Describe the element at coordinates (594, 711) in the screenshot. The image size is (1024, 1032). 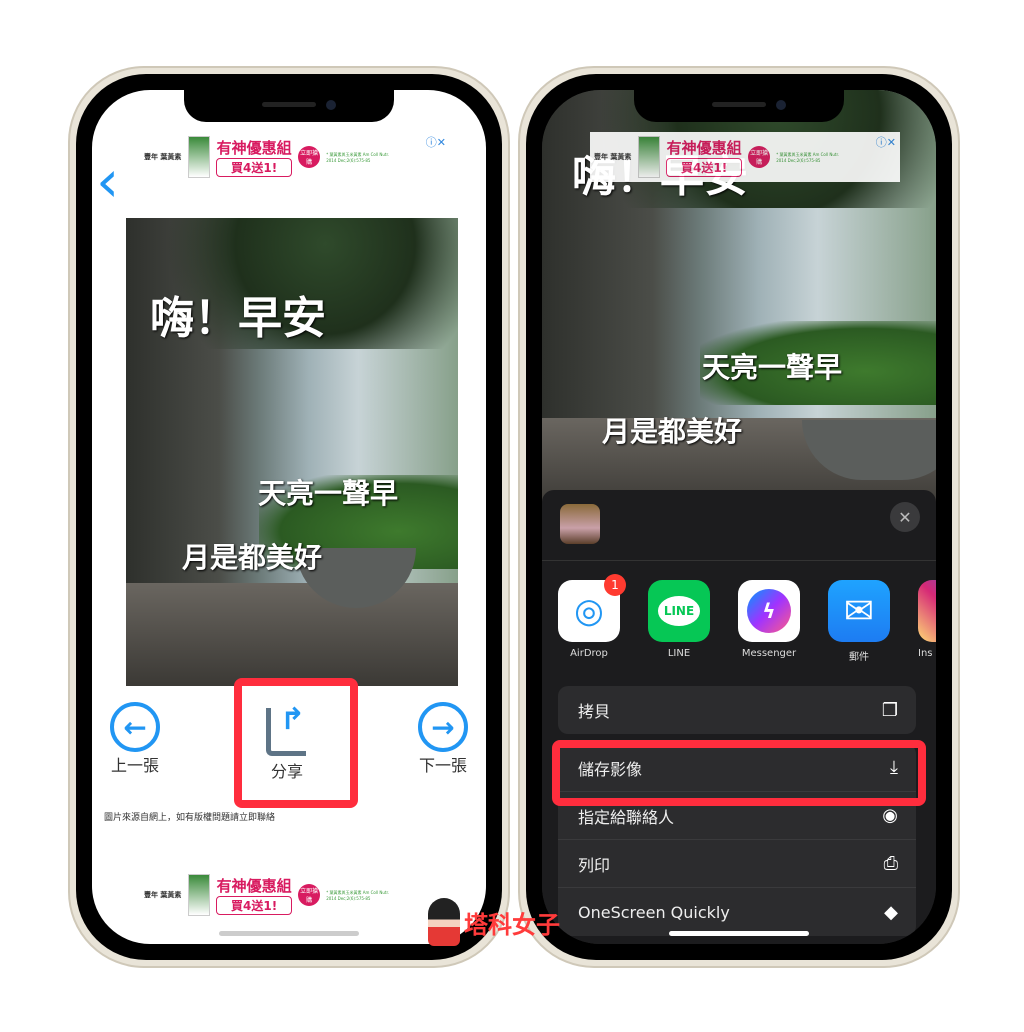
I see `action-label: 拷貝` at that location.